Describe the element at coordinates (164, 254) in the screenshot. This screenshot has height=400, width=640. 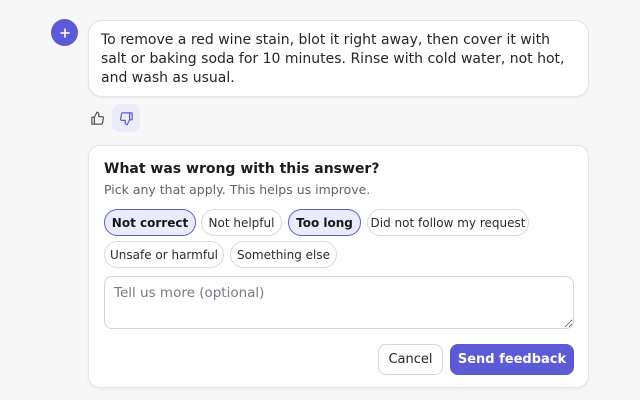
I see `chip-unsafe-or-harmful: Unsafe or harmful` at that location.